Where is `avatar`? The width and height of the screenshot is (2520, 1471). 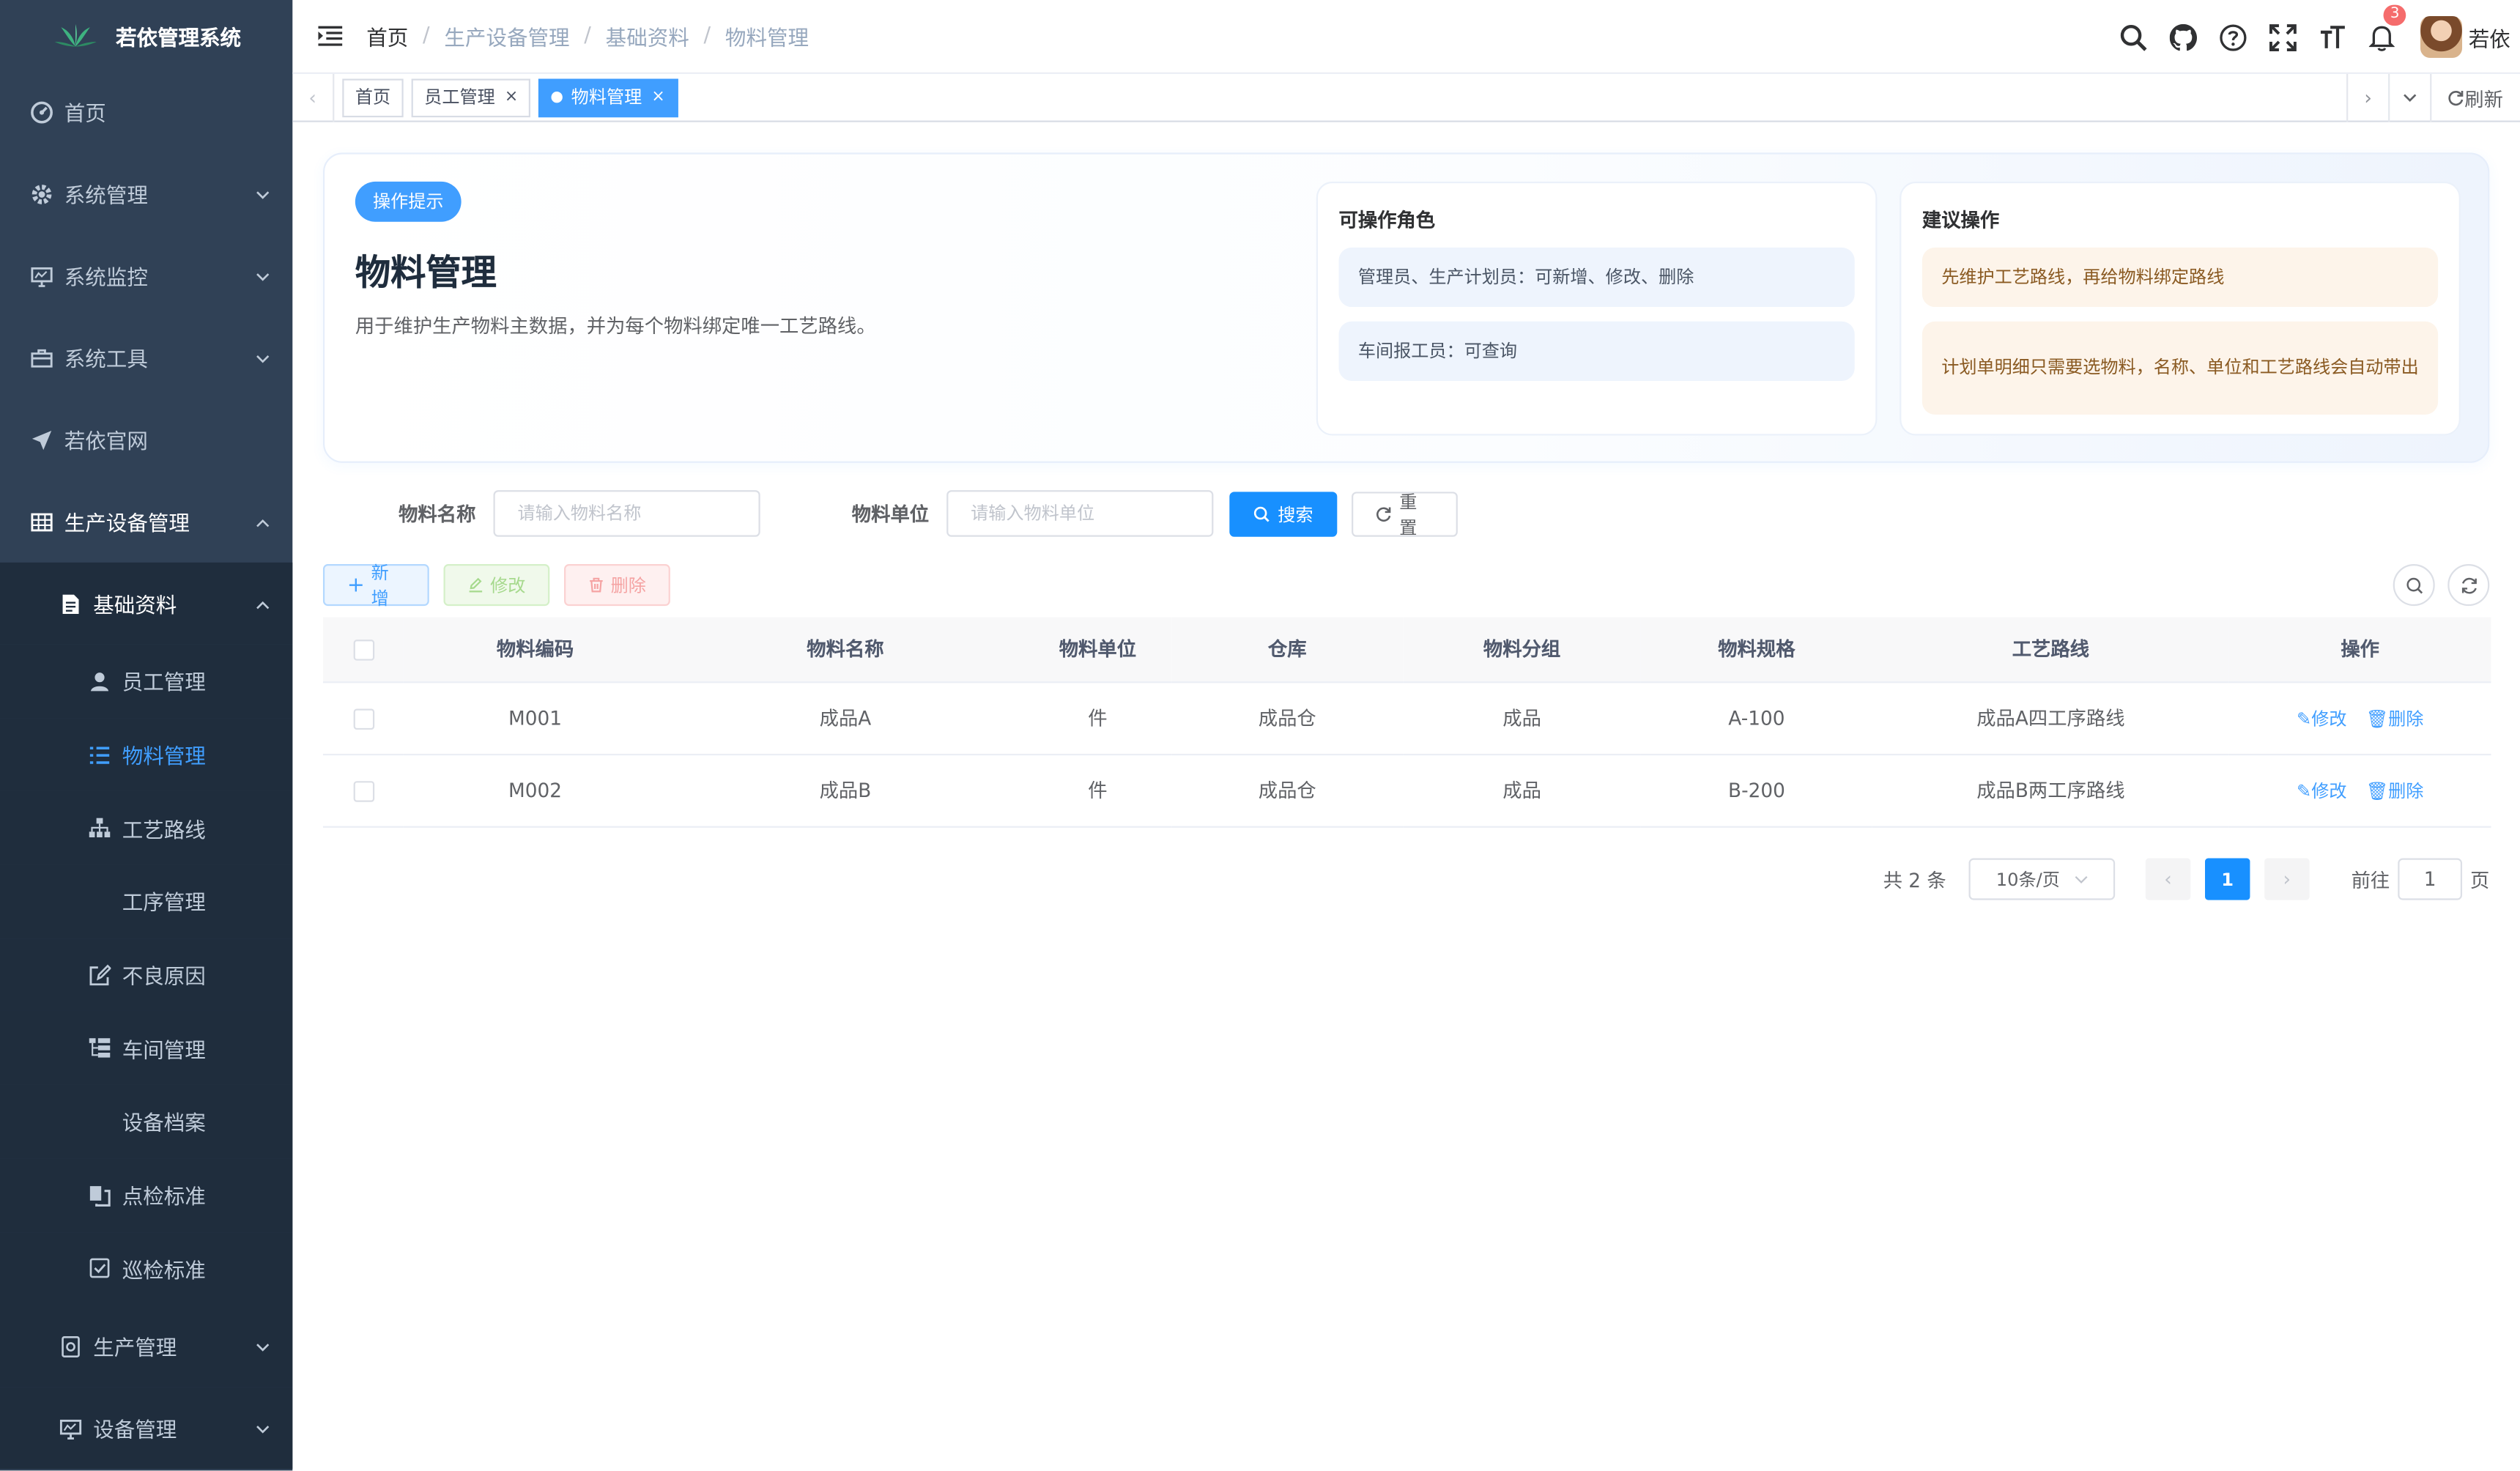
avatar is located at coordinates (2441, 36).